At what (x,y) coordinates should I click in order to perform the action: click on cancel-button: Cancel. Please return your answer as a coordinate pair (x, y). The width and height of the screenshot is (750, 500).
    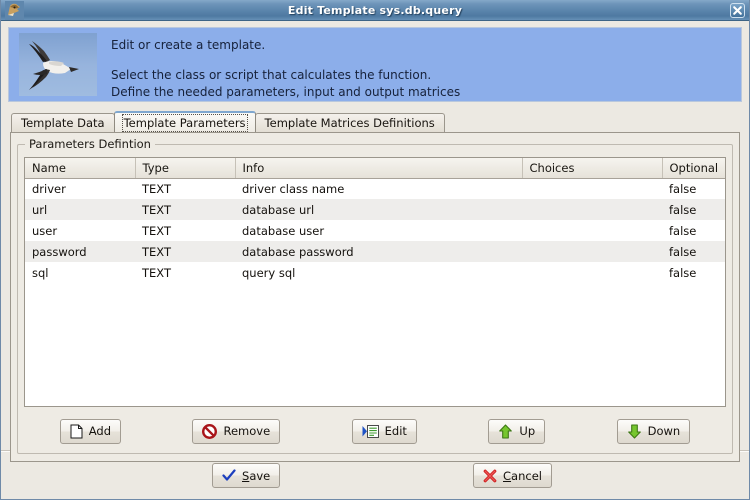
    Looking at the image, I should click on (512, 475).